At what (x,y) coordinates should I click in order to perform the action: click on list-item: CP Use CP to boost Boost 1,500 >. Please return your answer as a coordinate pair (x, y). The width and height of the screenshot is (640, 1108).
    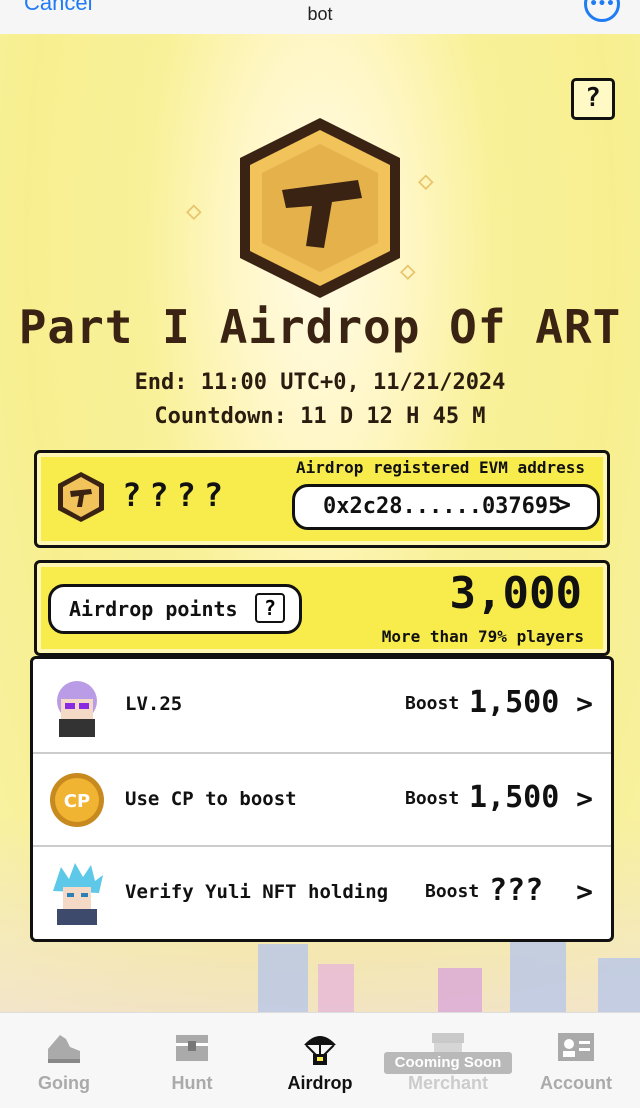
    Looking at the image, I should click on (322, 799).